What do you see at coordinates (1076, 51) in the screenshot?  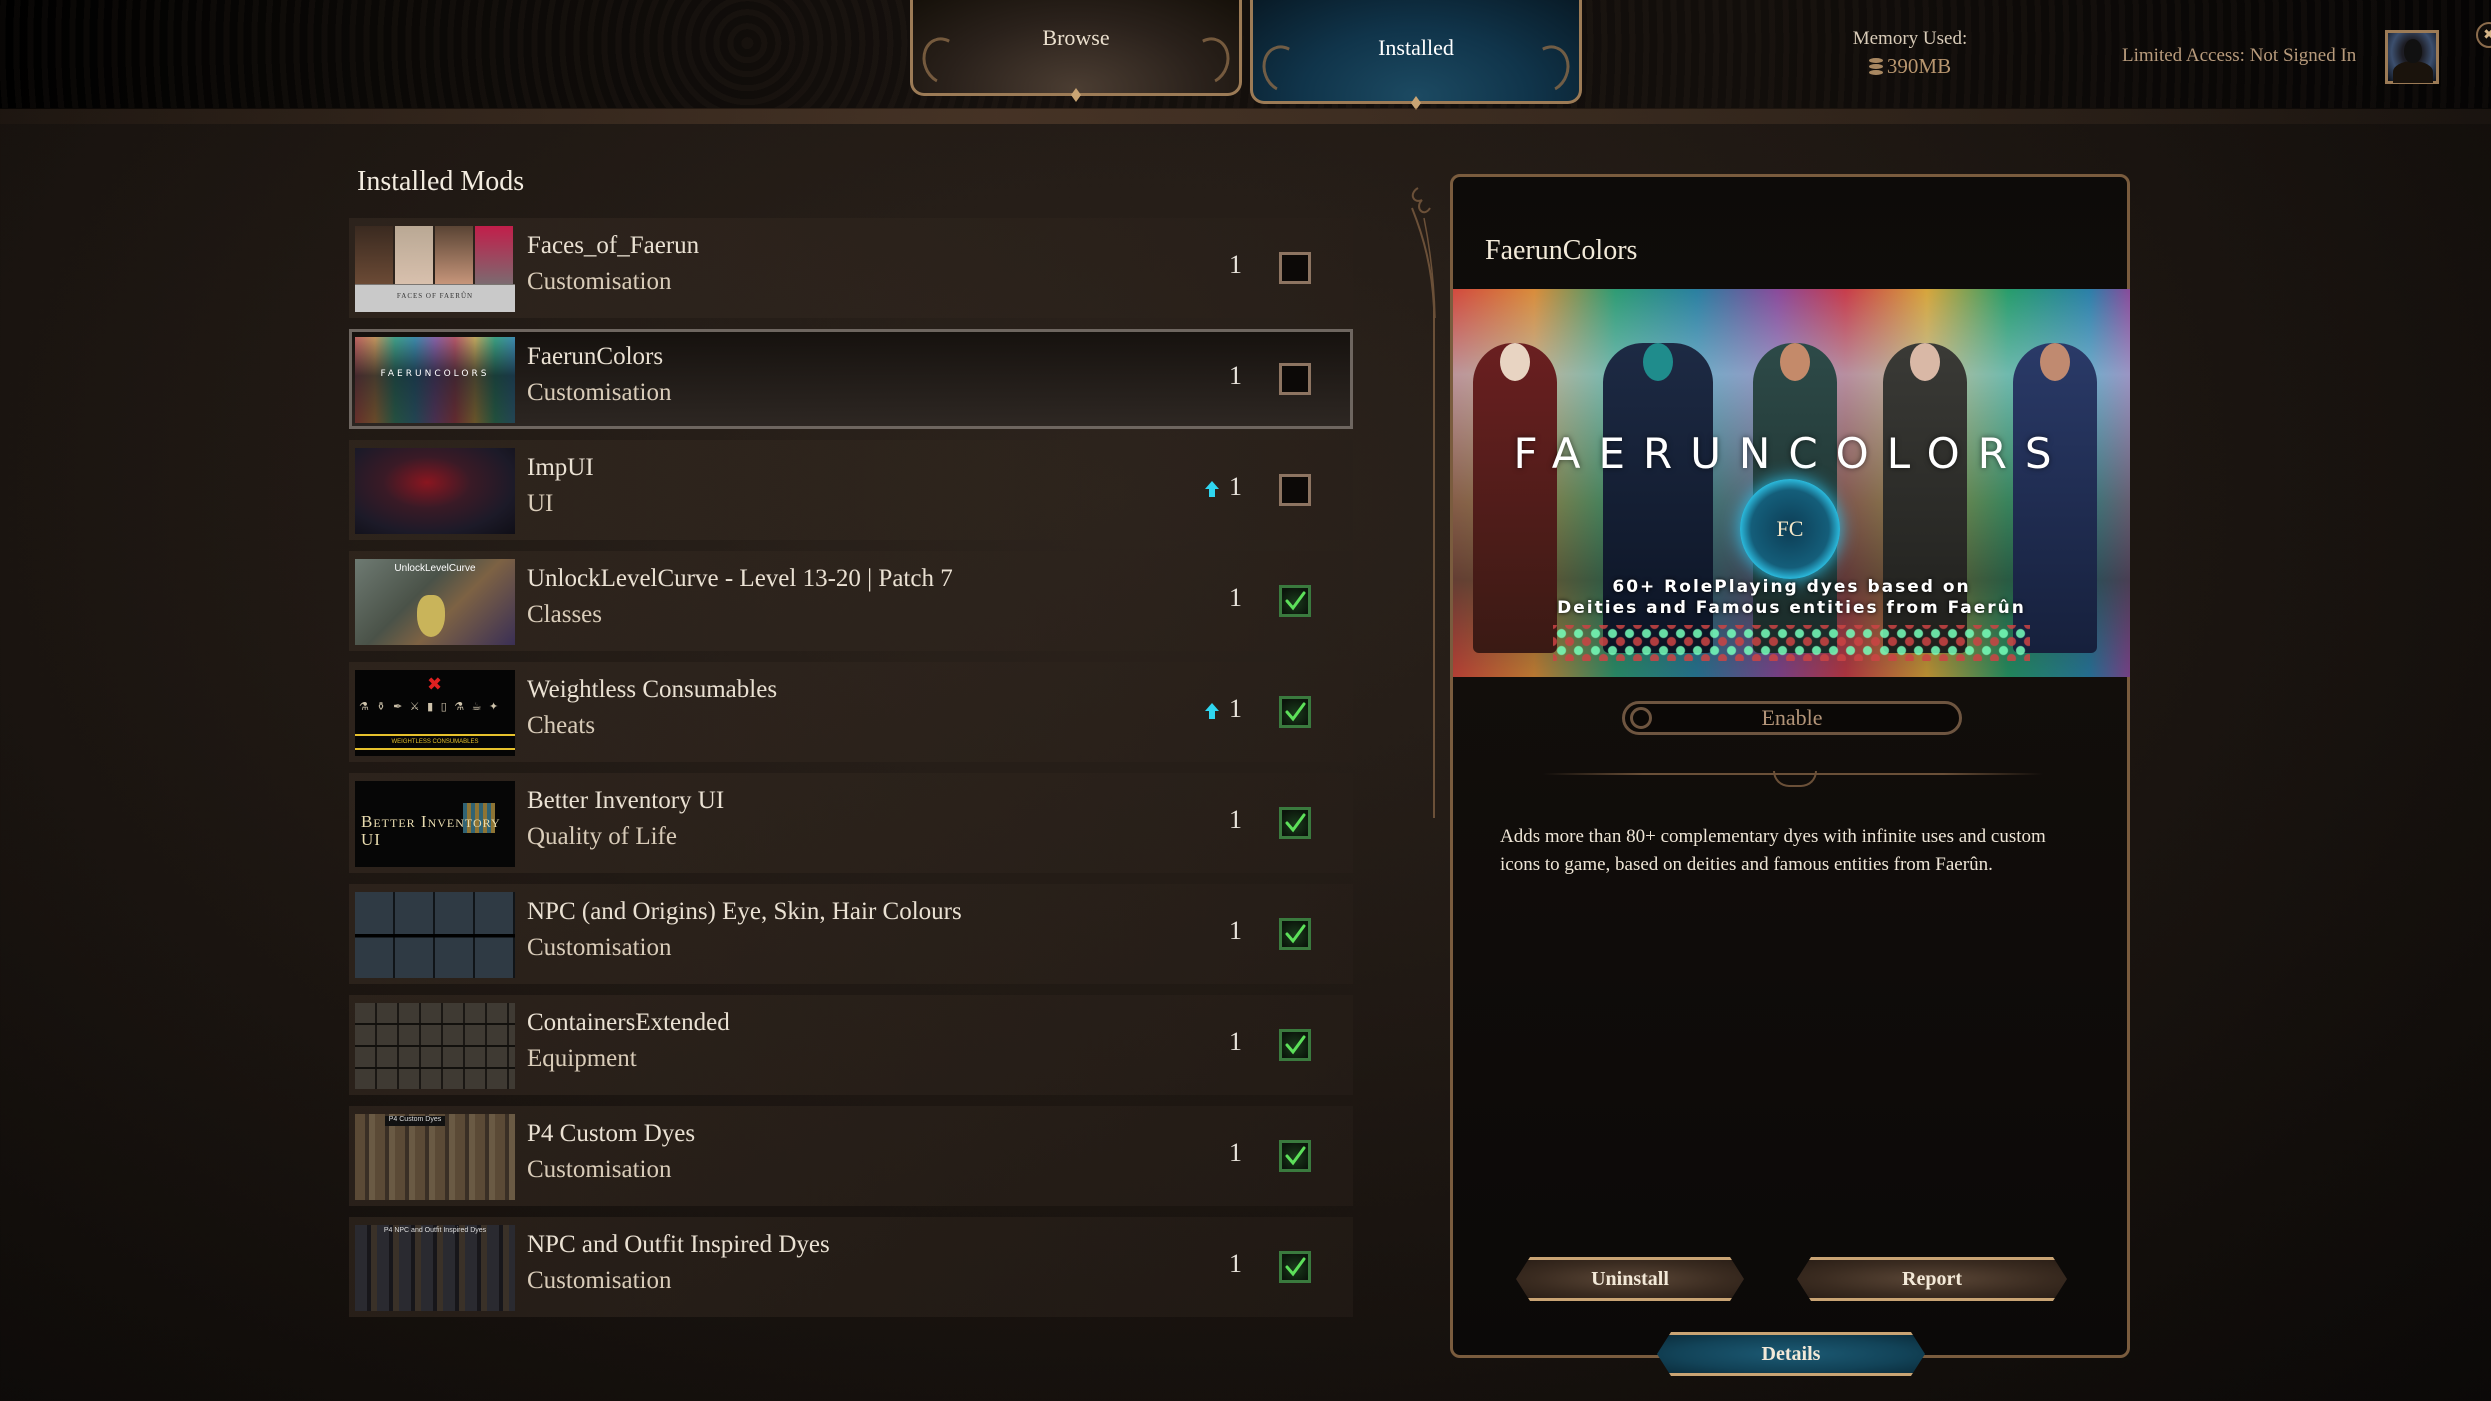 I see `tab-browse: Browse` at bounding box center [1076, 51].